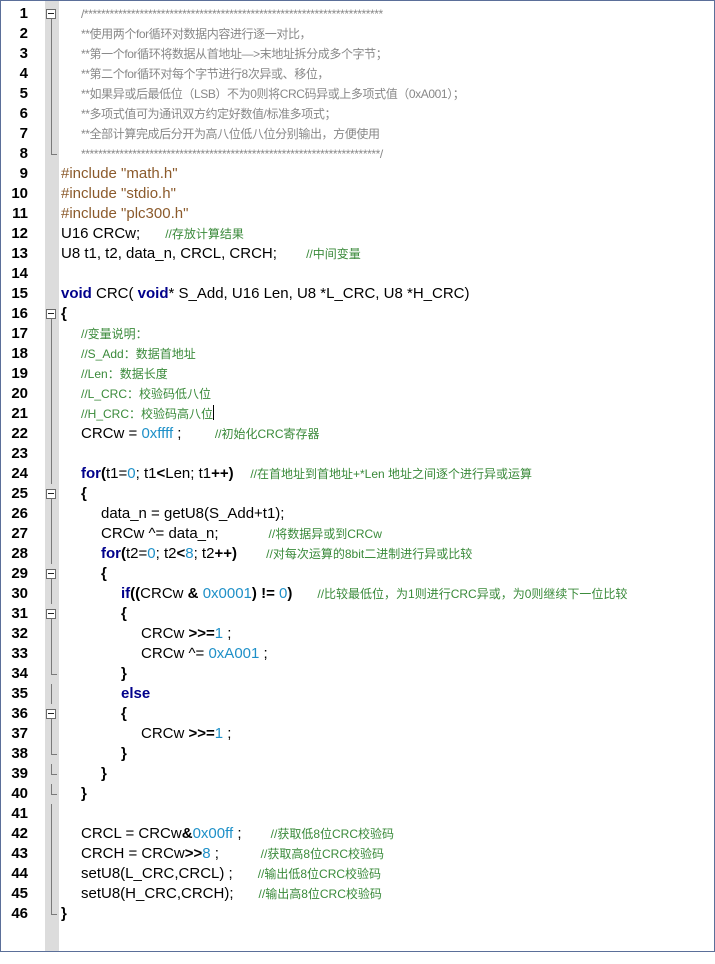 Image resolution: width=715 pixels, height=964 pixels. Describe the element at coordinates (146, 394) in the screenshot. I see `code-token: //L_CRC：校验码低八位` at that location.